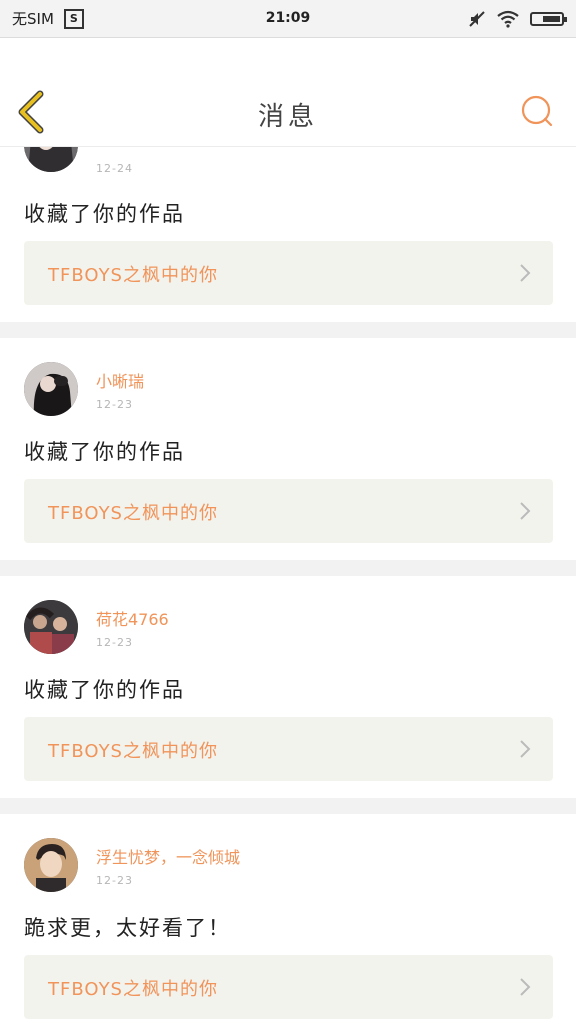 The image size is (576, 1024). I want to click on page-title: 消息, so click(287, 117).